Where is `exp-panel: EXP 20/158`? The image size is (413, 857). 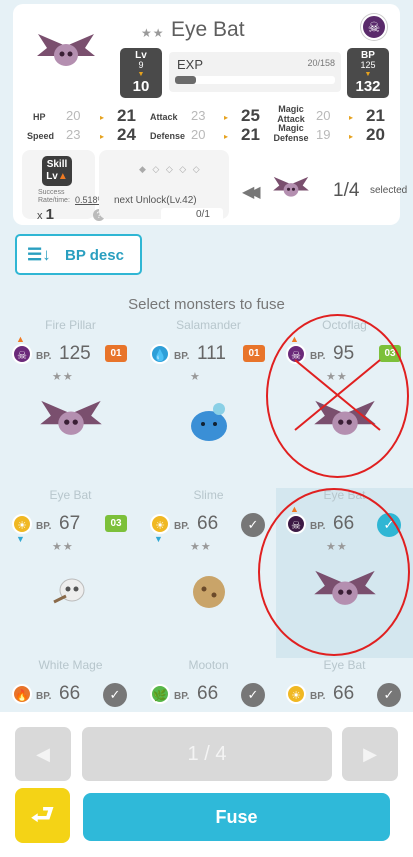
exp-panel: EXP 20/158 is located at coordinates (255, 72).